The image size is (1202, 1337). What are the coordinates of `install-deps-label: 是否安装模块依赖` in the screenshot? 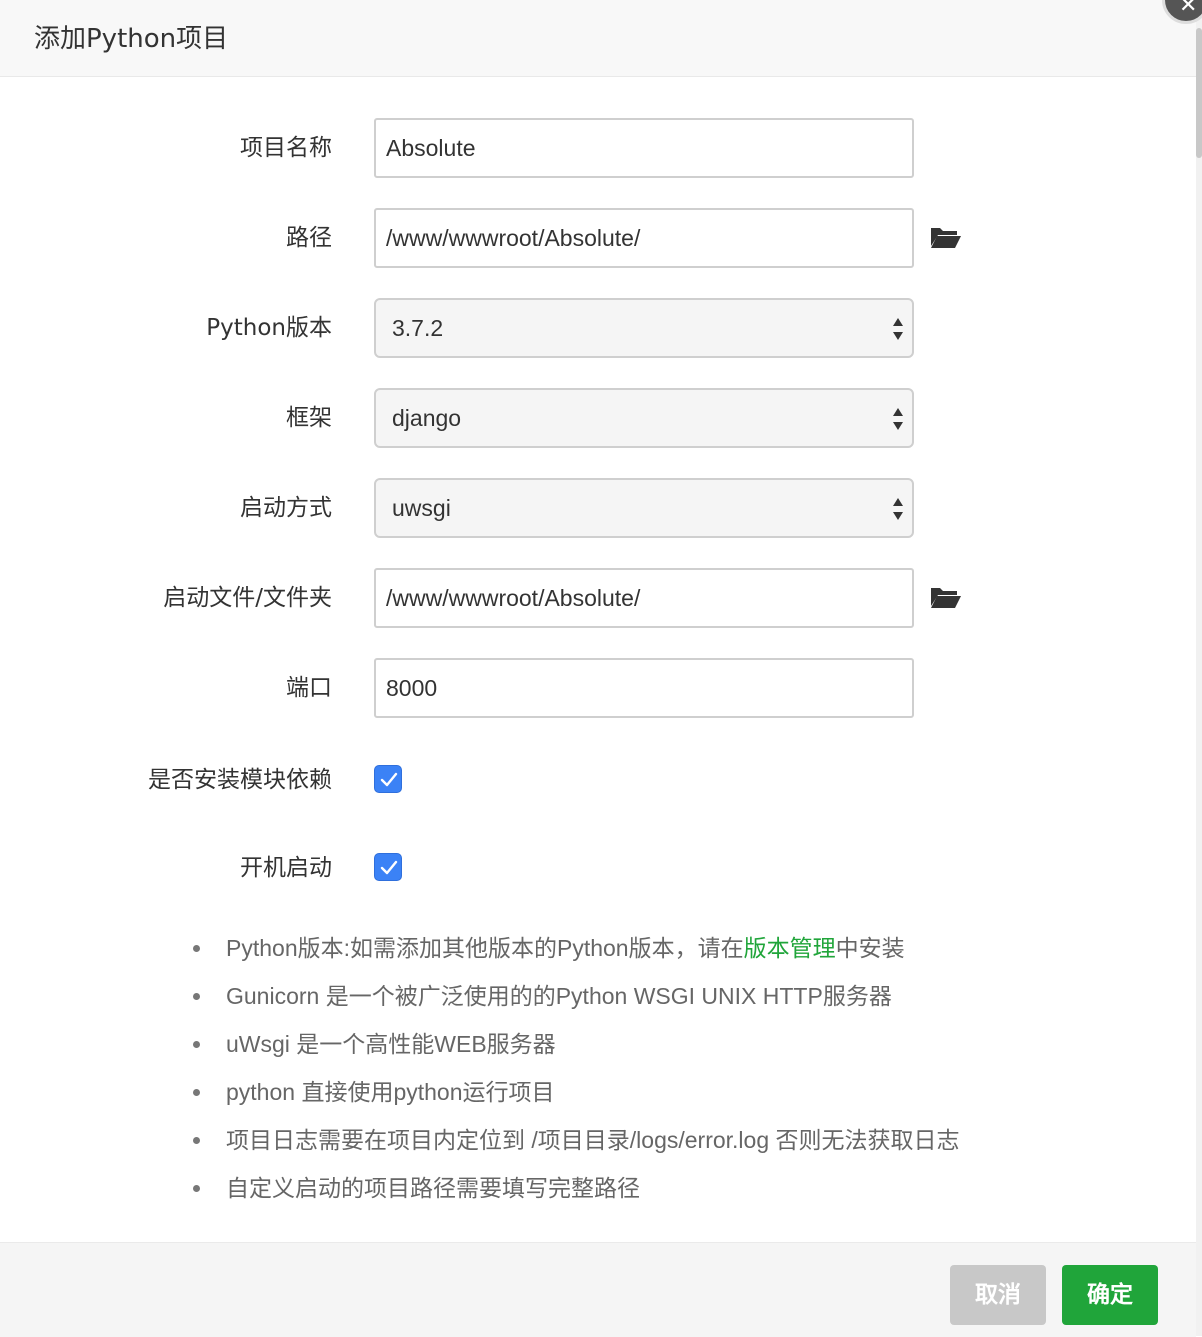 It's located at (240, 780).